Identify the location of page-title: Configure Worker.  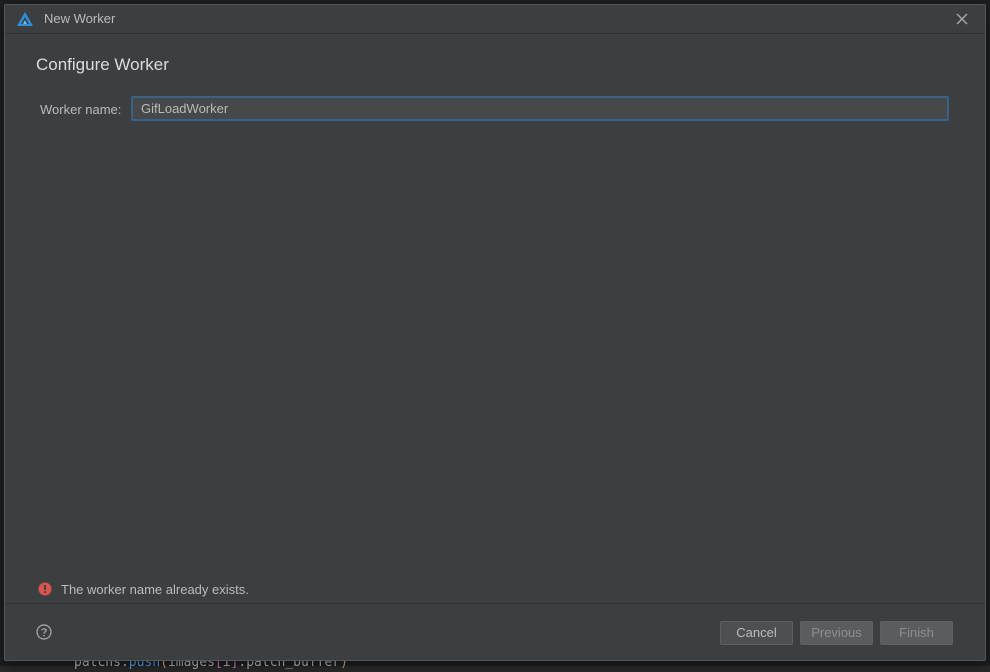
(102, 64).